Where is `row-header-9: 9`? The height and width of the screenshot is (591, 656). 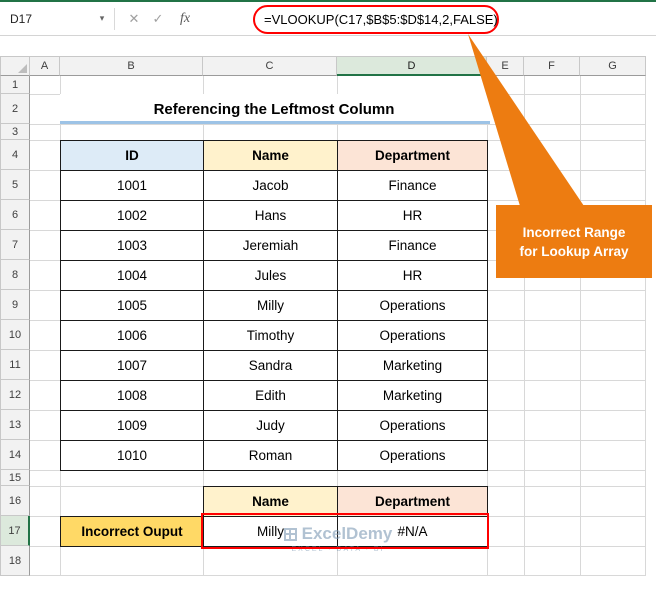 row-header-9: 9 is located at coordinates (15, 305).